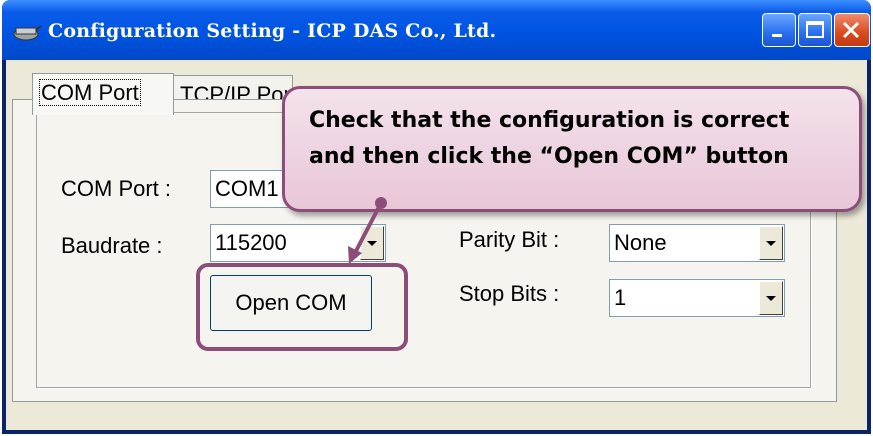 The width and height of the screenshot is (873, 436). Describe the element at coordinates (697, 243) in the screenshot. I see `parity-bit-select: None` at that location.